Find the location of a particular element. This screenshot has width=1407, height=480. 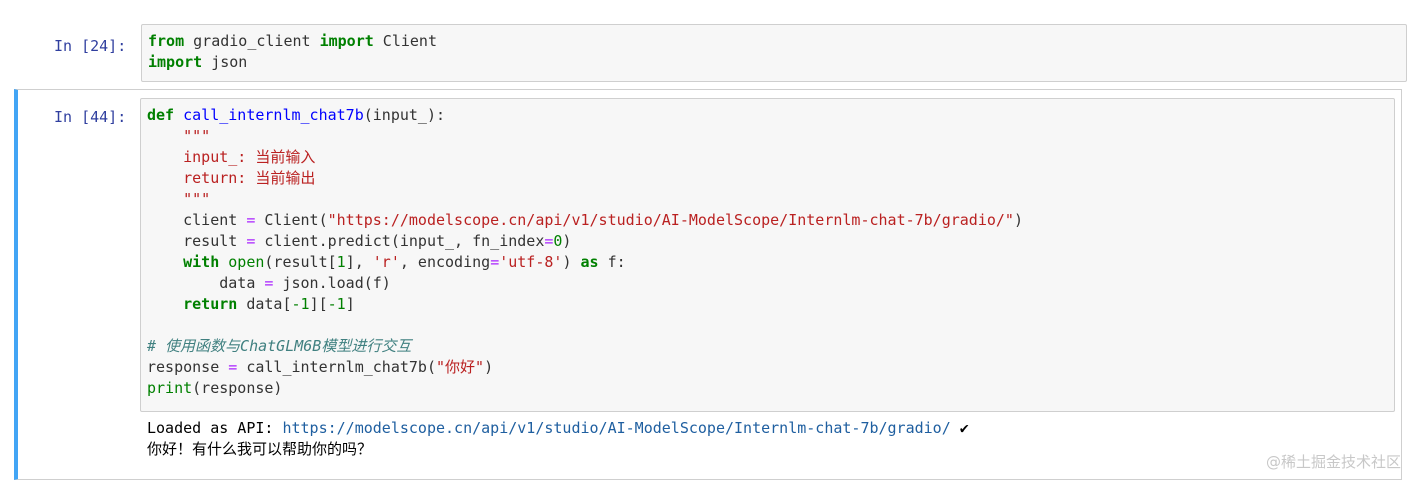

code-token: ], is located at coordinates (359, 262).